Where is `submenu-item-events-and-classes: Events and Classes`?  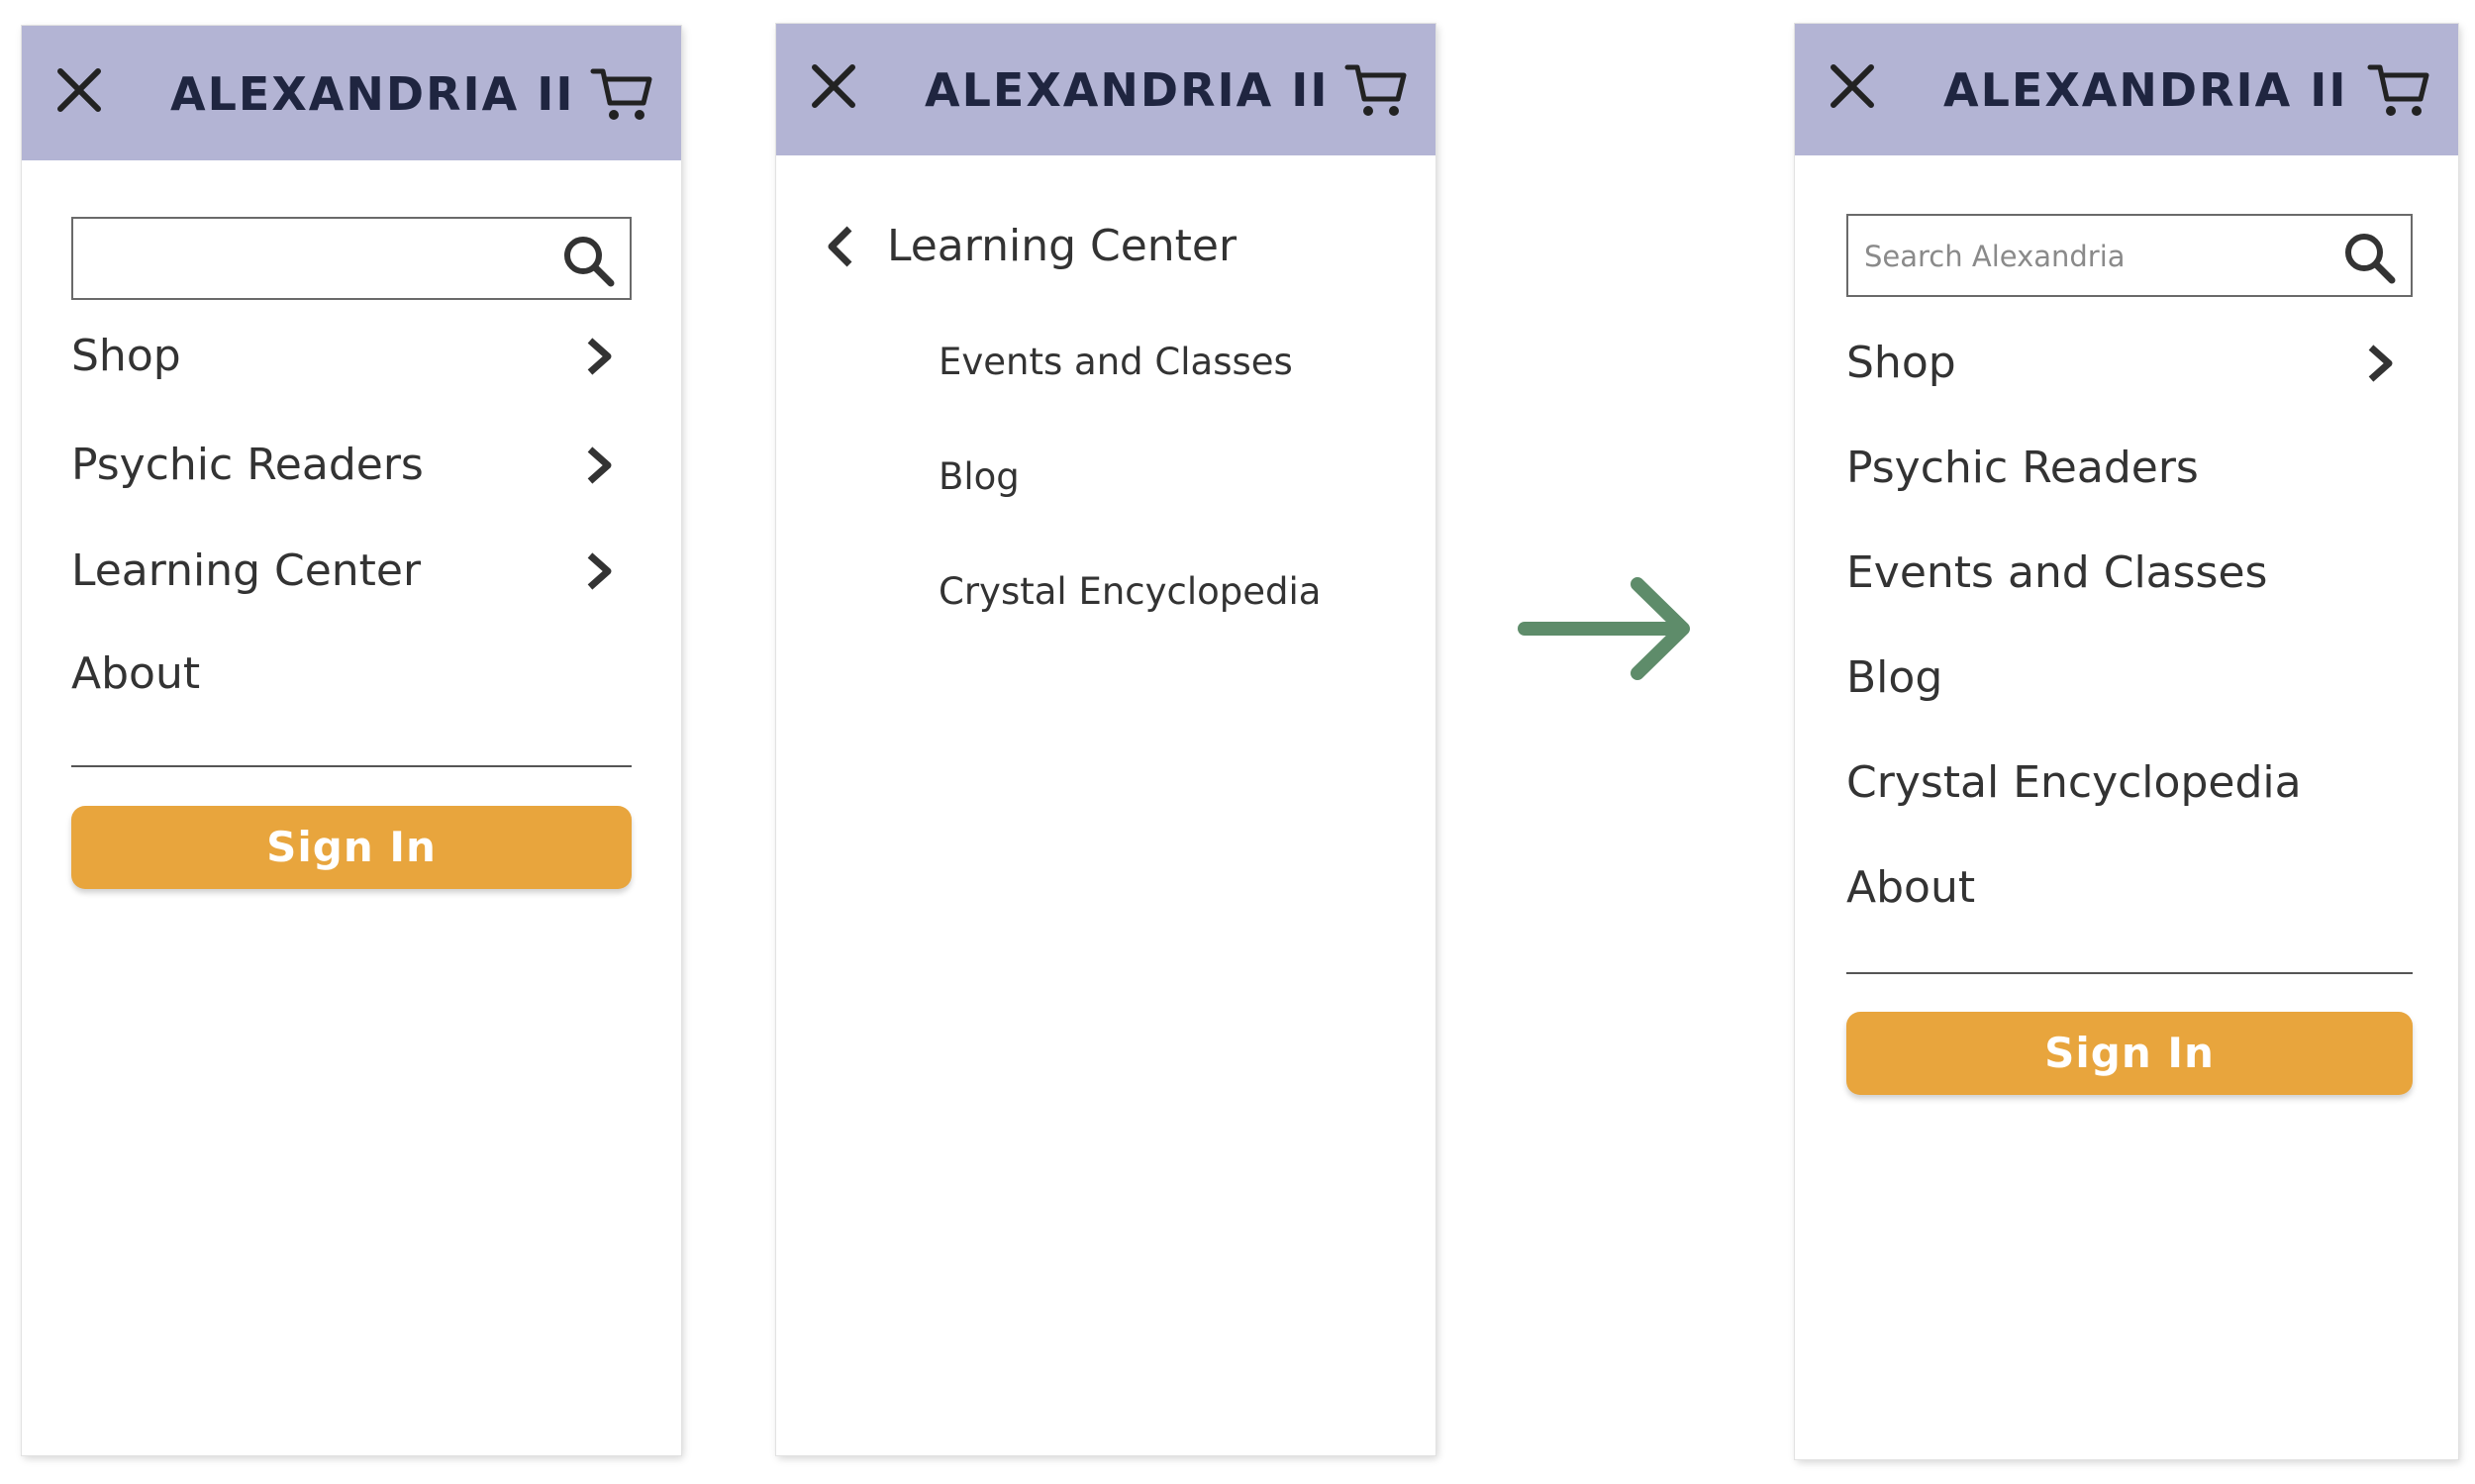
submenu-item-events-and-classes: Events and Classes is located at coordinates (1116, 362).